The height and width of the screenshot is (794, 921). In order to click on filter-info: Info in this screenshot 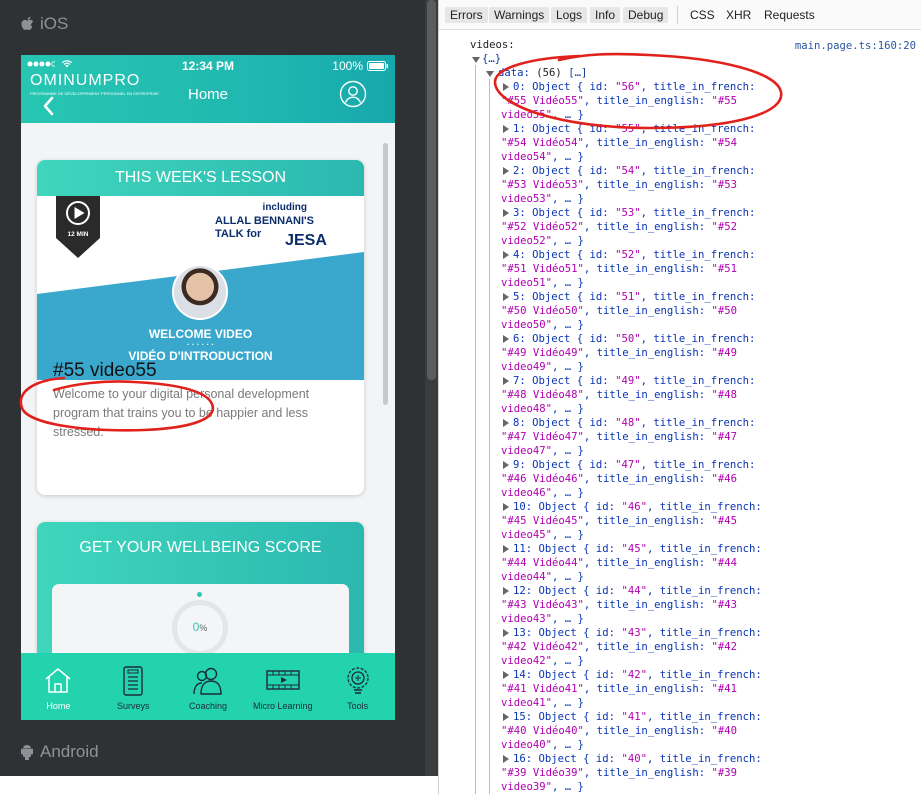, I will do `click(605, 15)`.